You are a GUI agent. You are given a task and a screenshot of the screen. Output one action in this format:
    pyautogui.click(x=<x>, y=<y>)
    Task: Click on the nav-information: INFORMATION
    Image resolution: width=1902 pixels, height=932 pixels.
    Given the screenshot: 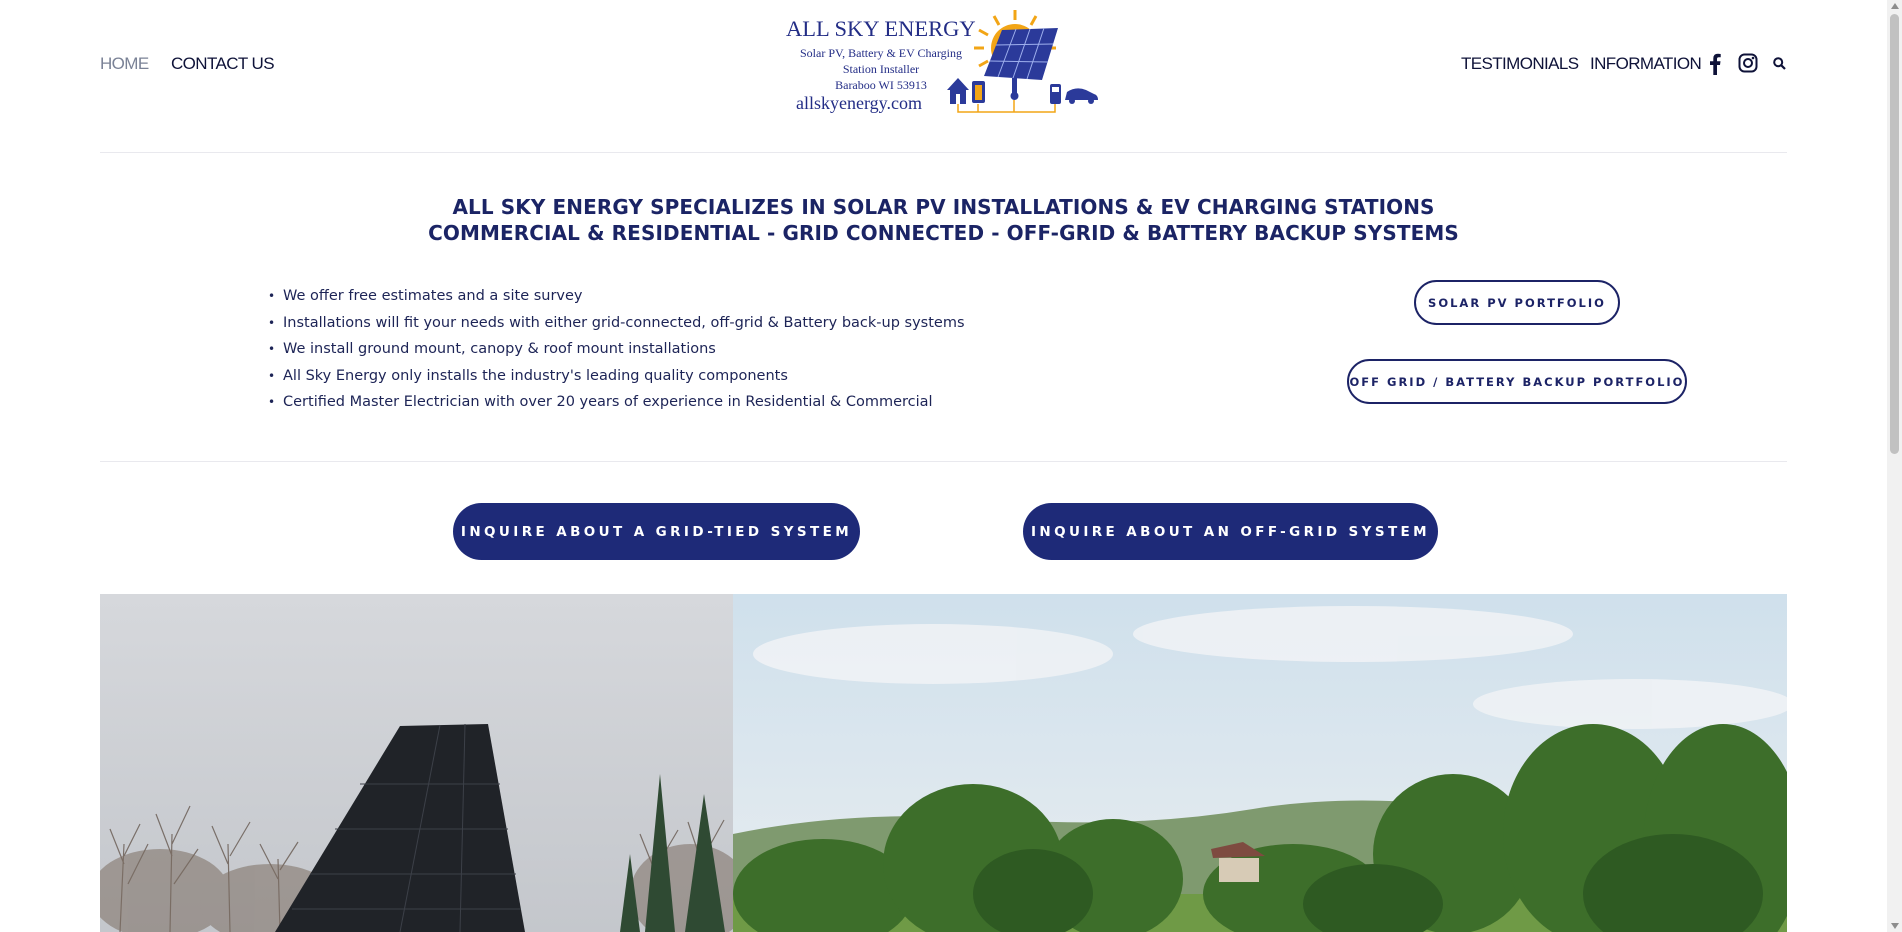 What is the action you would take?
    pyautogui.click(x=1646, y=64)
    